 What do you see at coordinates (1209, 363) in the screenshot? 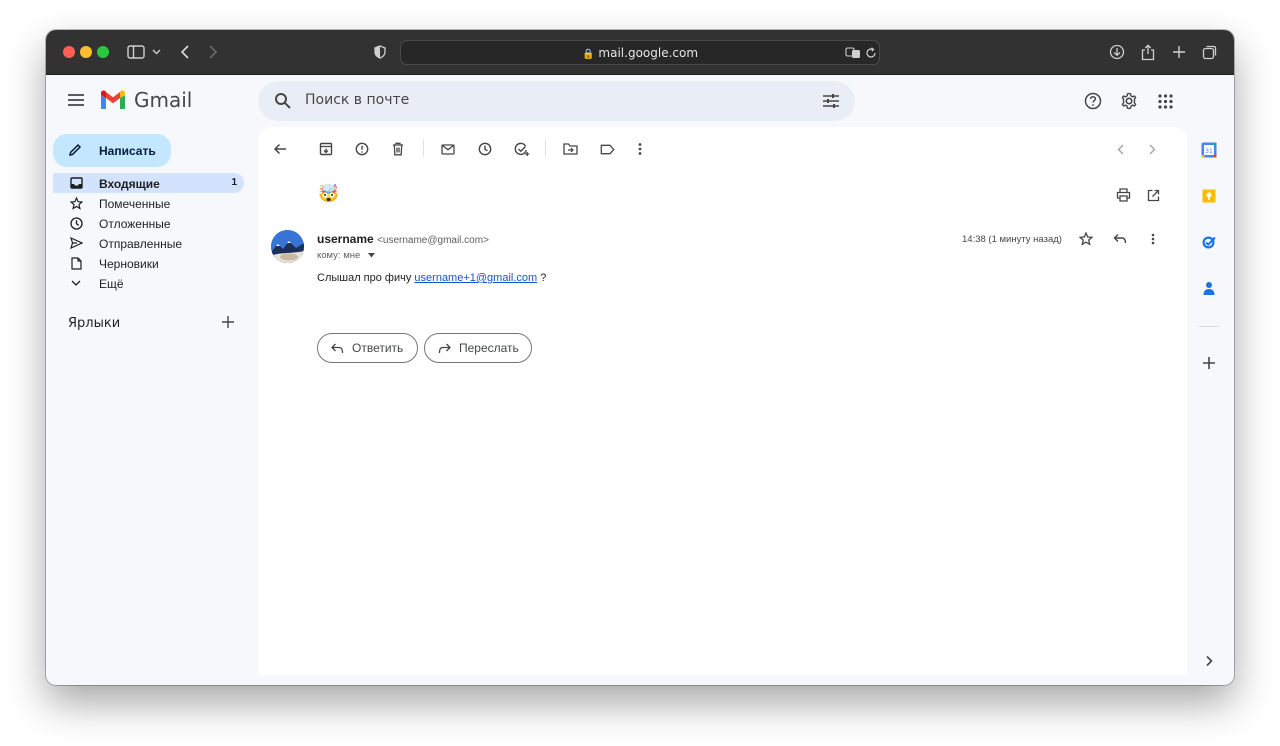
I see `get-addons-icon` at bounding box center [1209, 363].